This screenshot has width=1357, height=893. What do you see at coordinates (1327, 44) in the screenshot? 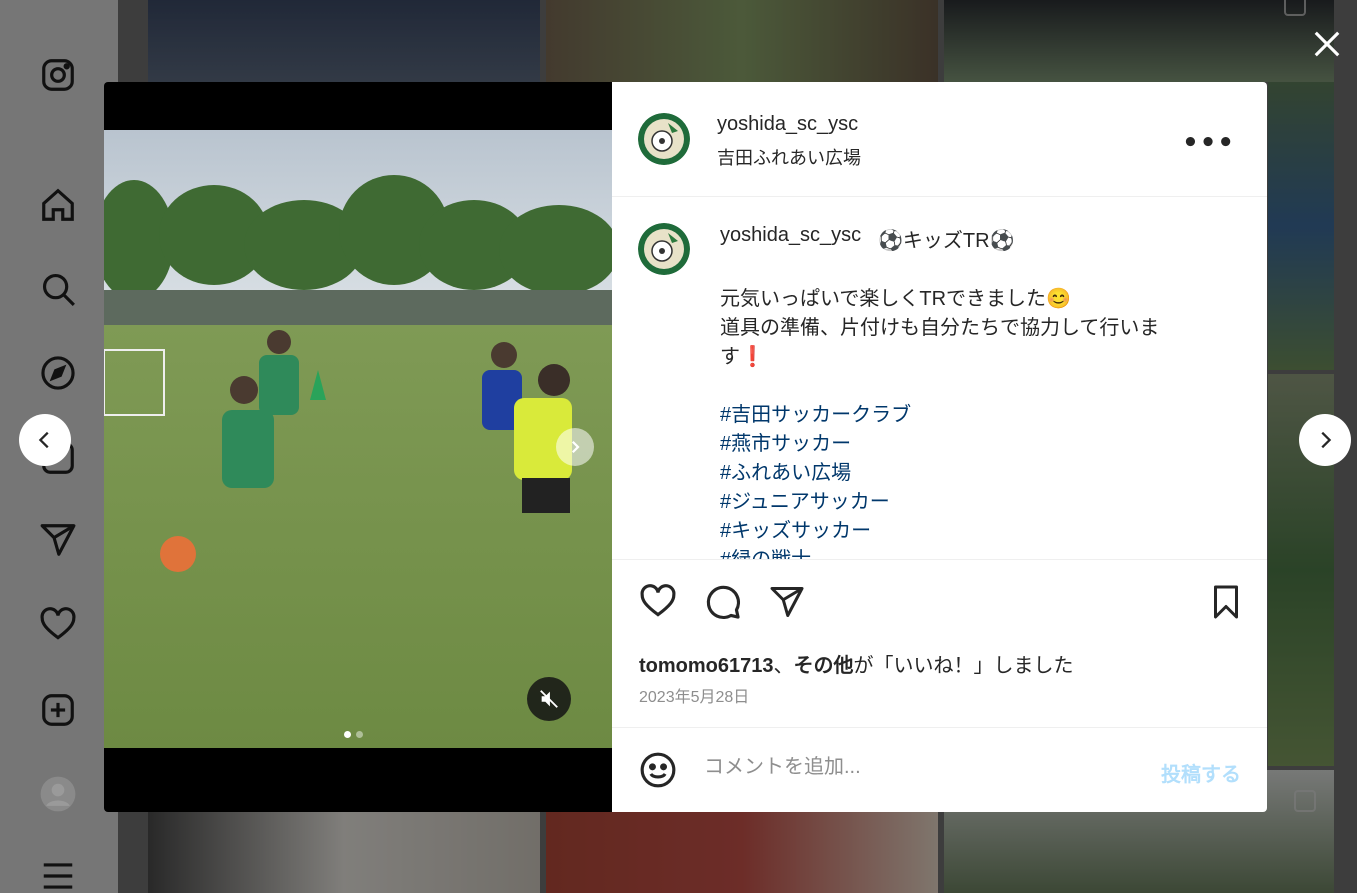
I see `close-modal-icon` at bounding box center [1327, 44].